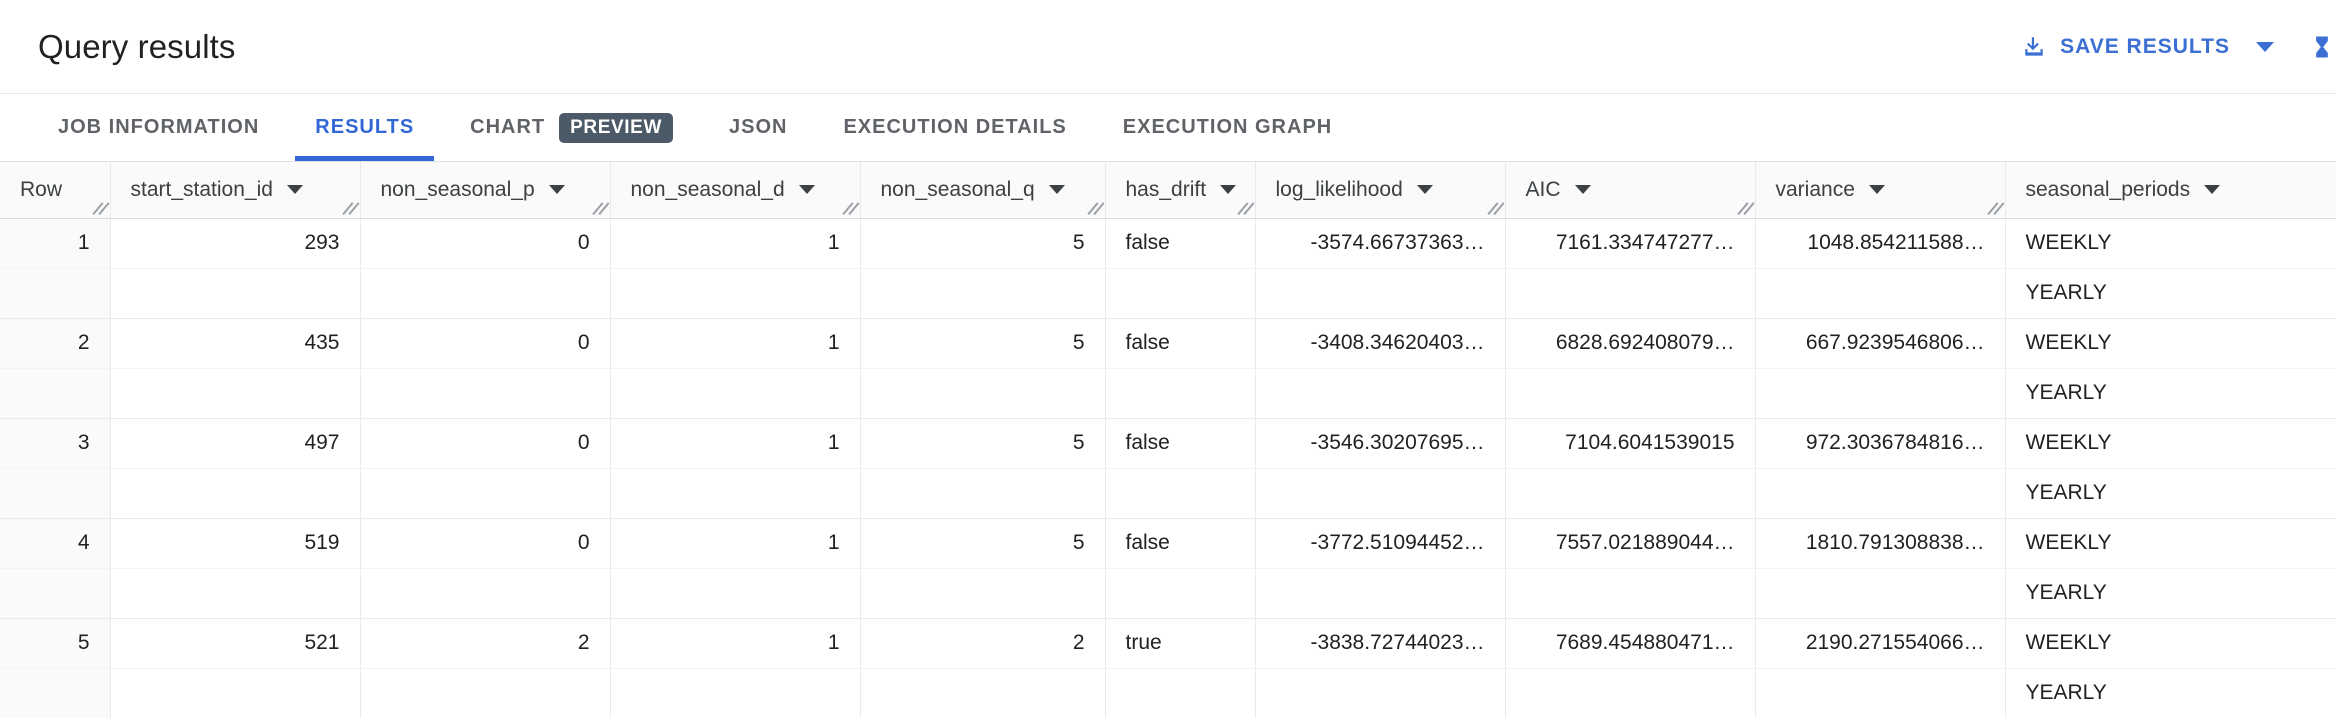 The height and width of the screenshot is (718, 2336). I want to click on tab-label: CHART, so click(508, 127).